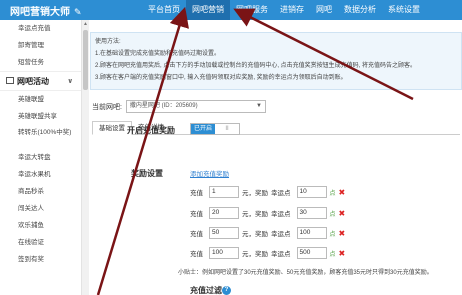  I want to click on nav-inventory: 进销存, so click(292, 10).